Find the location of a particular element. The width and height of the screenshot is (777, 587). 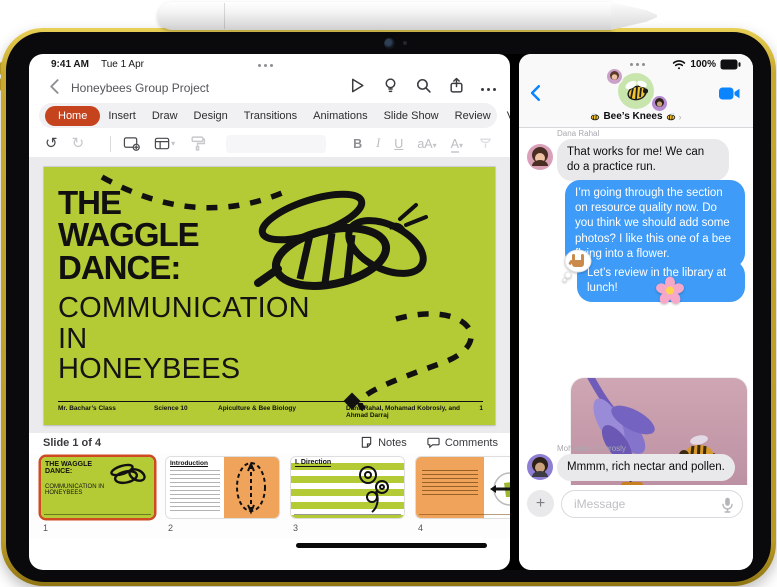

formatting-toolbar: ↺ ↻ ▾ B I U aA▾ A▾ is located at coordinates (269, 143).